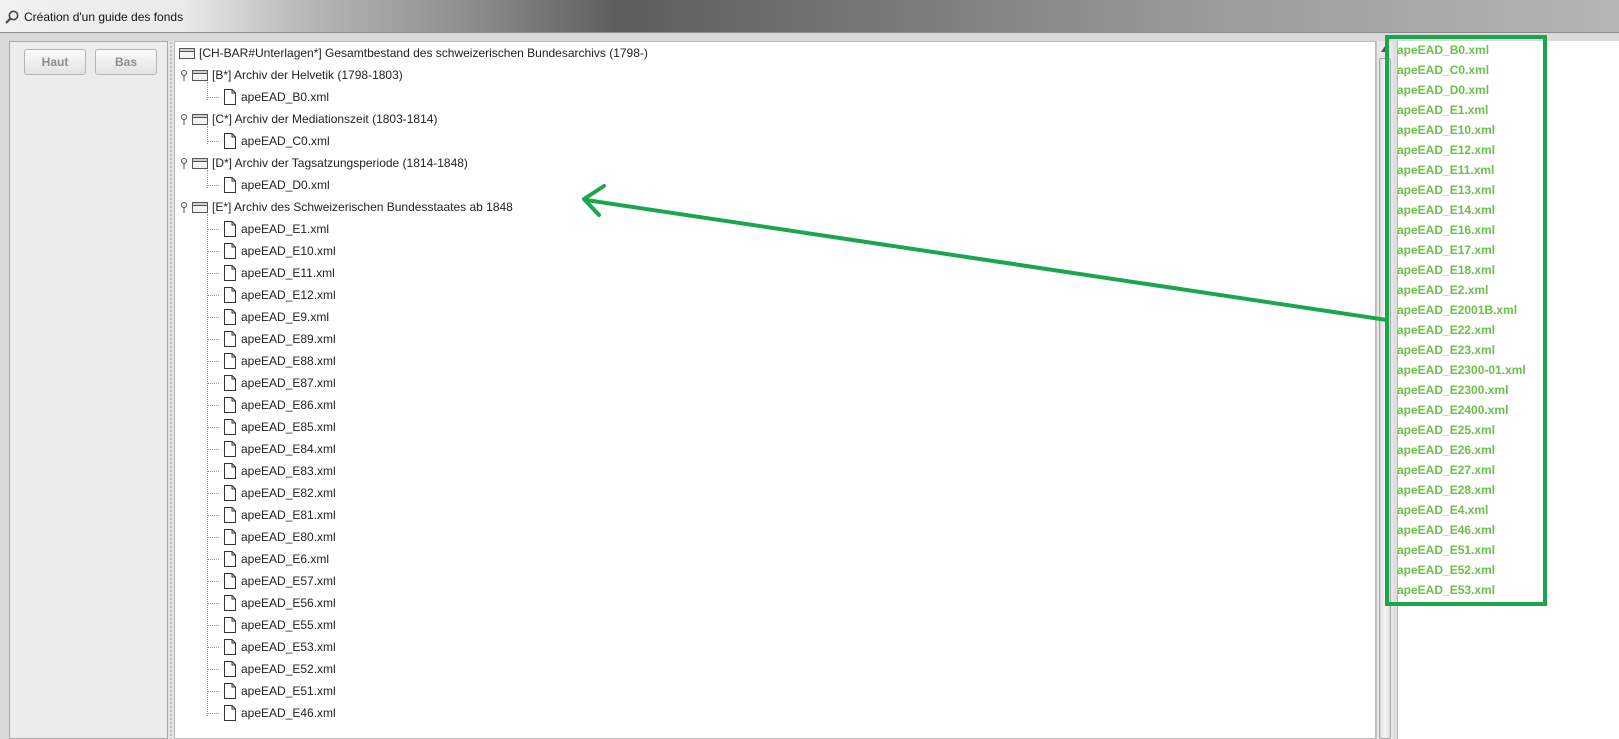 The height and width of the screenshot is (739, 1619). Describe the element at coordinates (1446, 350) in the screenshot. I see `right-list-item: apeEAD_E23.xml` at that location.